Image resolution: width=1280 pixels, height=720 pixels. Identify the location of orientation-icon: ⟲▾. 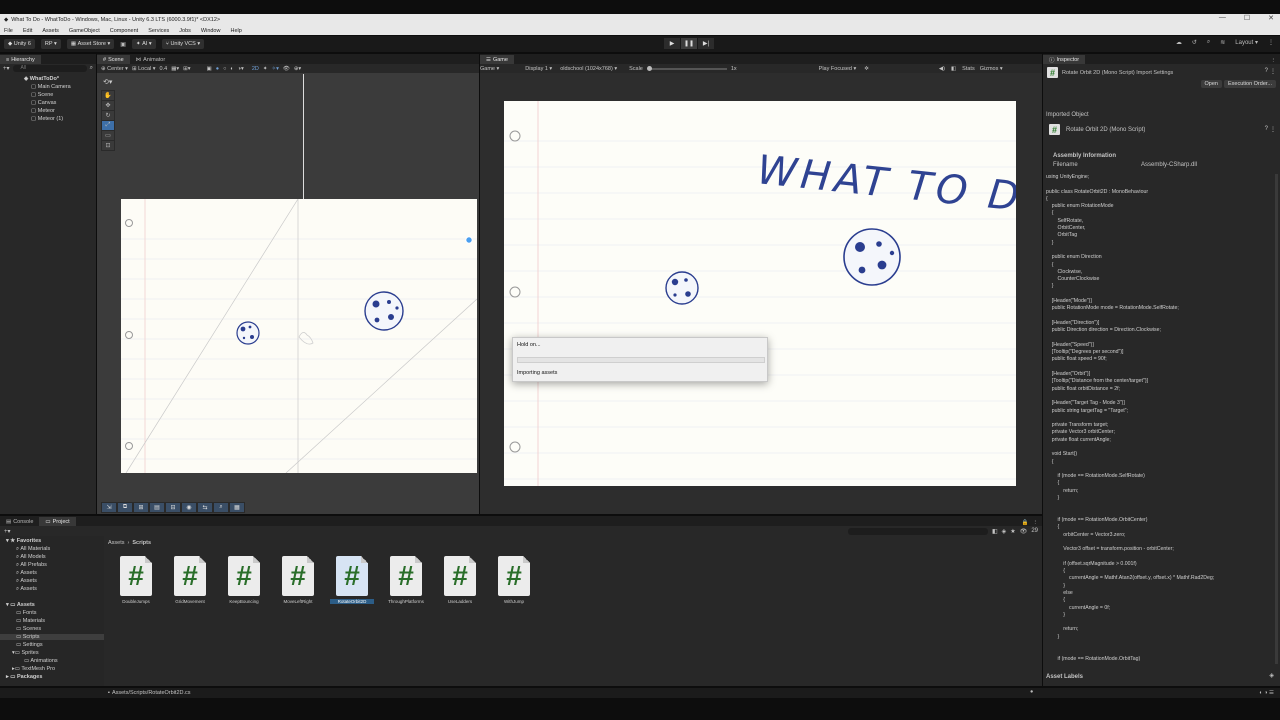
(109, 82).